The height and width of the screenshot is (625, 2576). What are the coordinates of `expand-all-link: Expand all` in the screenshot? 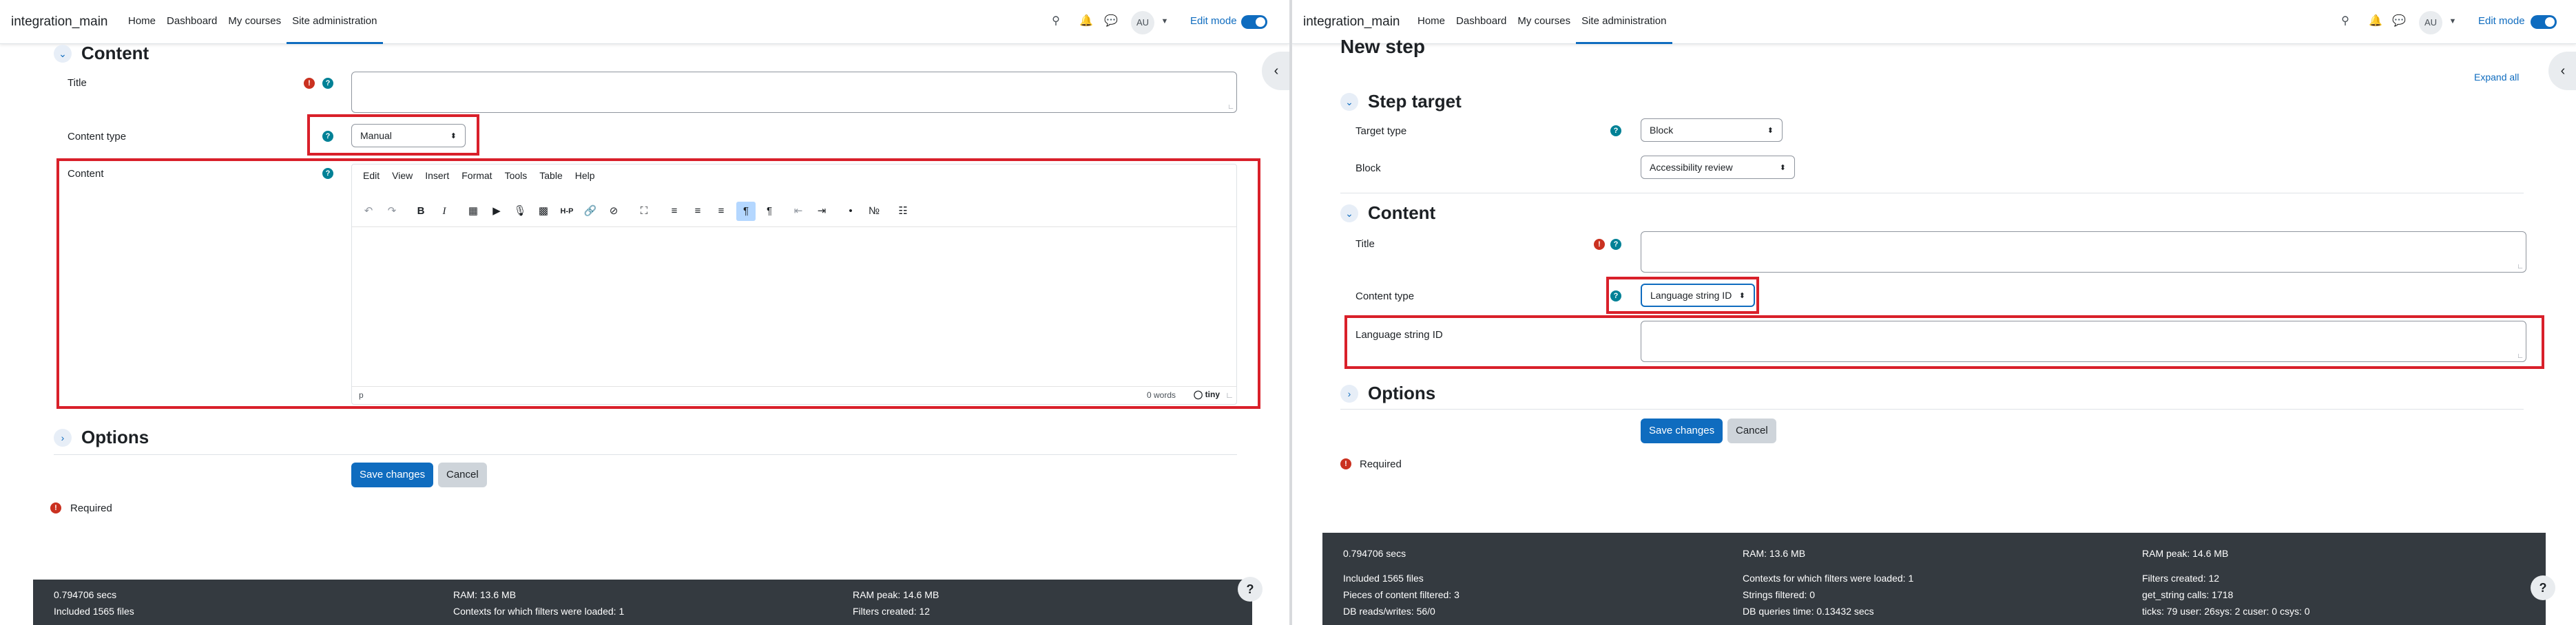 It's located at (2496, 77).